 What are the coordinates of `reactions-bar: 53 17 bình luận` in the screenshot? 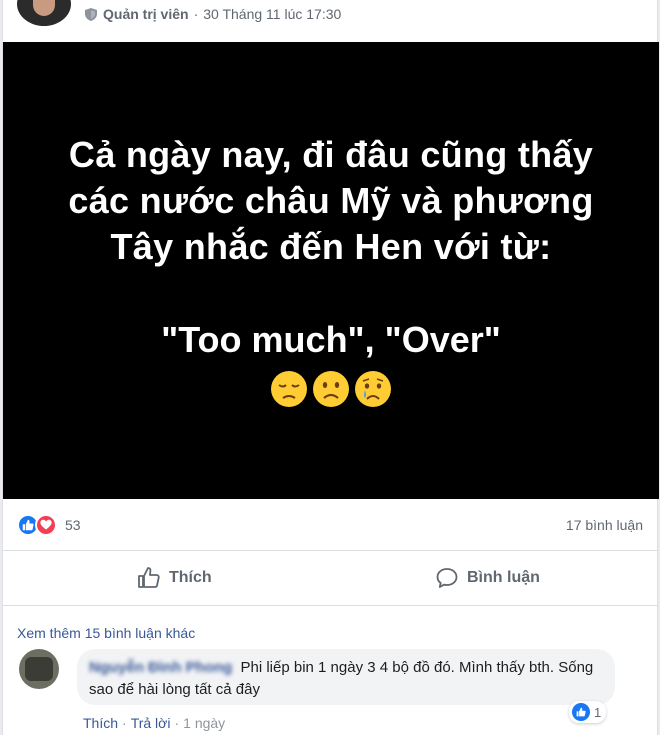 It's located at (330, 525).